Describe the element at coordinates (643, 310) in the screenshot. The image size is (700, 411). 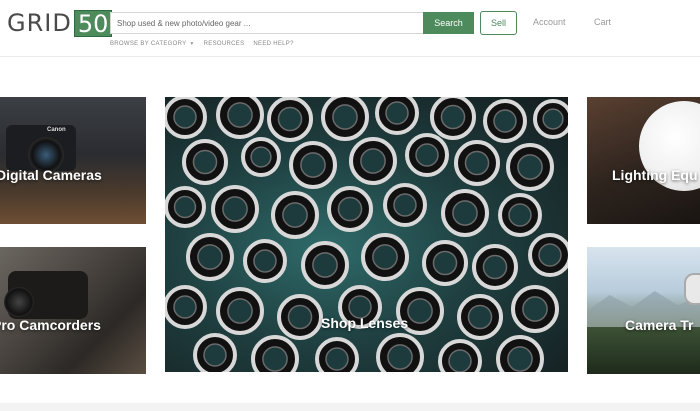
I see `category-tile-camera-tripods: Camera Tr` at that location.